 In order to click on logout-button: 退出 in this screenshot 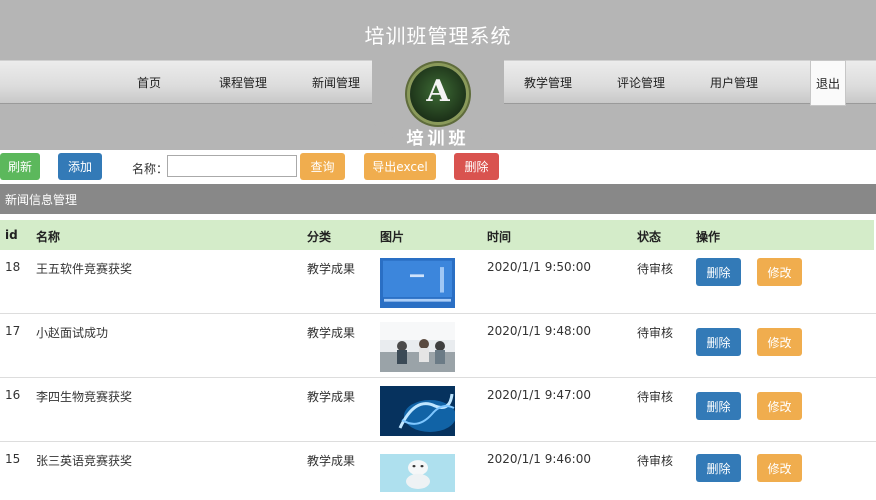, I will do `click(828, 83)`.